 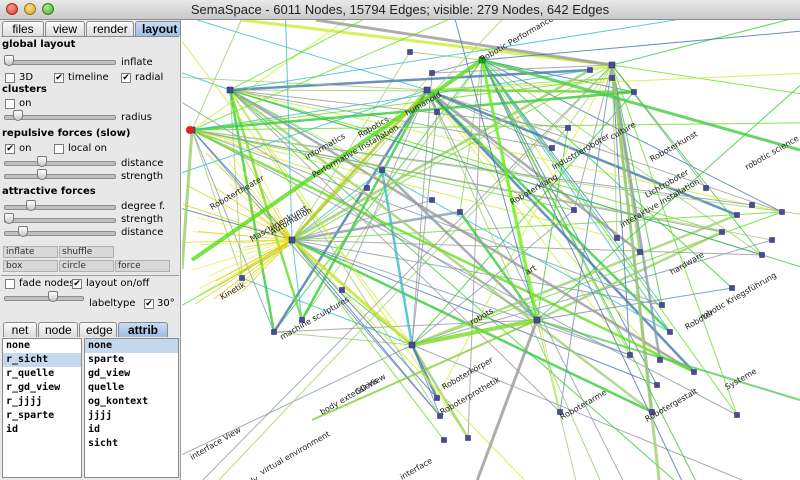 I want to click on circle-button: circle, so click(x=86, y=266).